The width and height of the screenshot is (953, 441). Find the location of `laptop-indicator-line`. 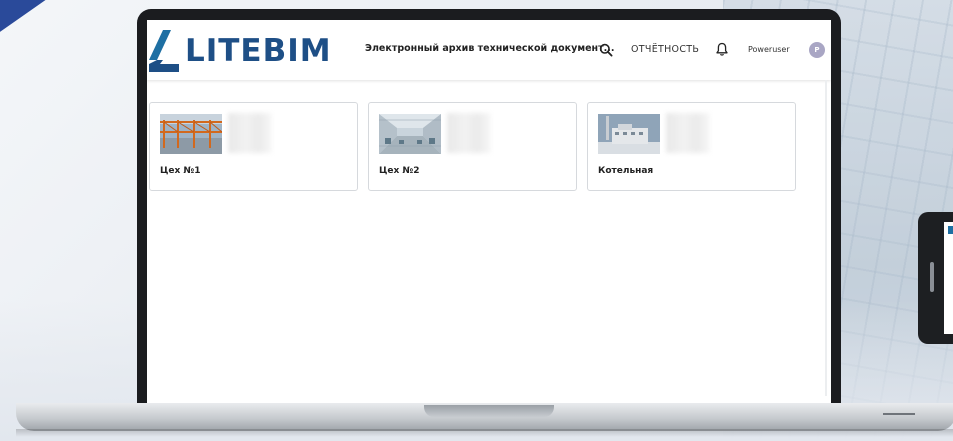

laptop-indicator-line is located at coordinates (899, 414).